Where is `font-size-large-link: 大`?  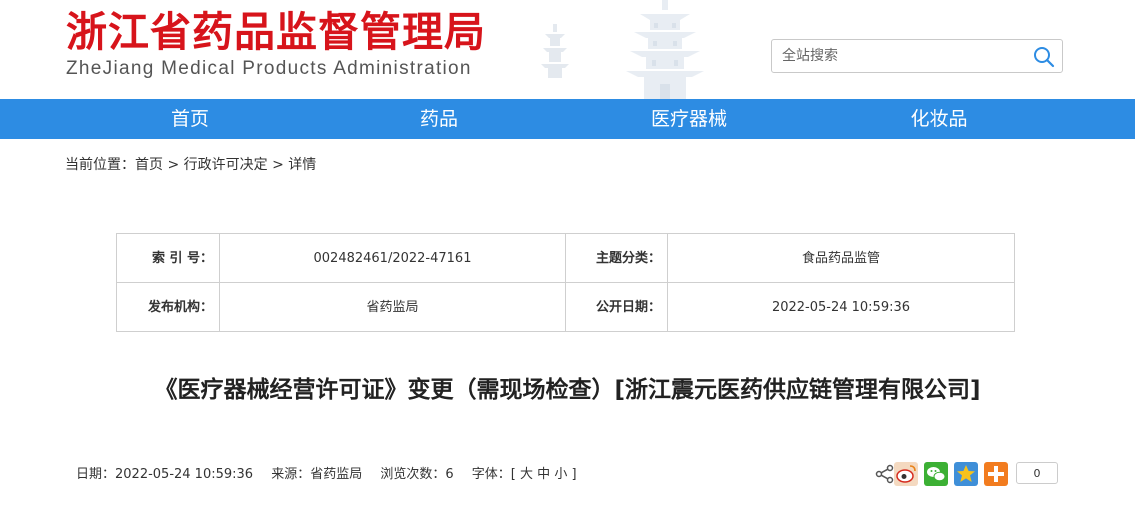
font-size-large-link: 大 is located at coordinates (526, 474).